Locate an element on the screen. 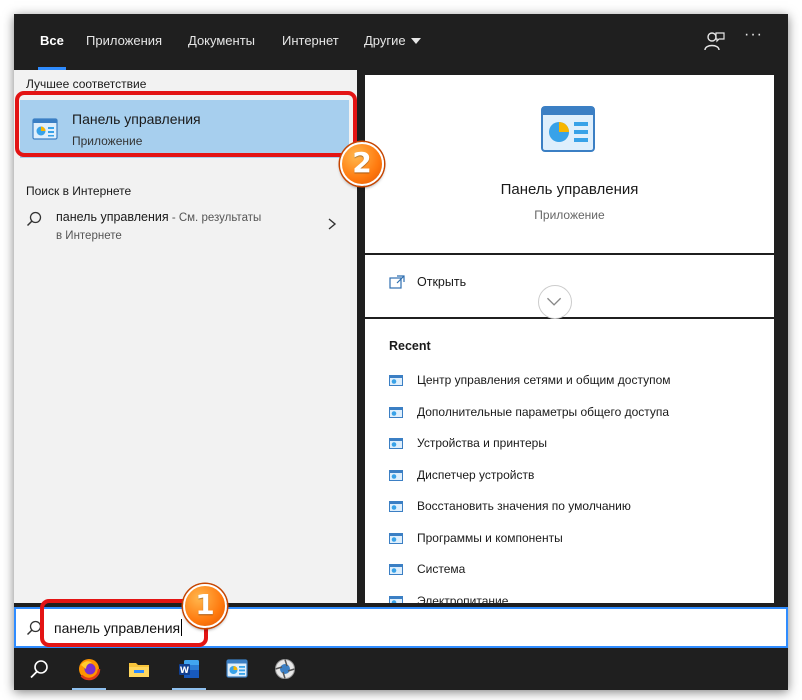 Image resolution: width=802 pixels, height=700 pixels. preview-subtitle: Приложение is located at coordinates (569, 215).